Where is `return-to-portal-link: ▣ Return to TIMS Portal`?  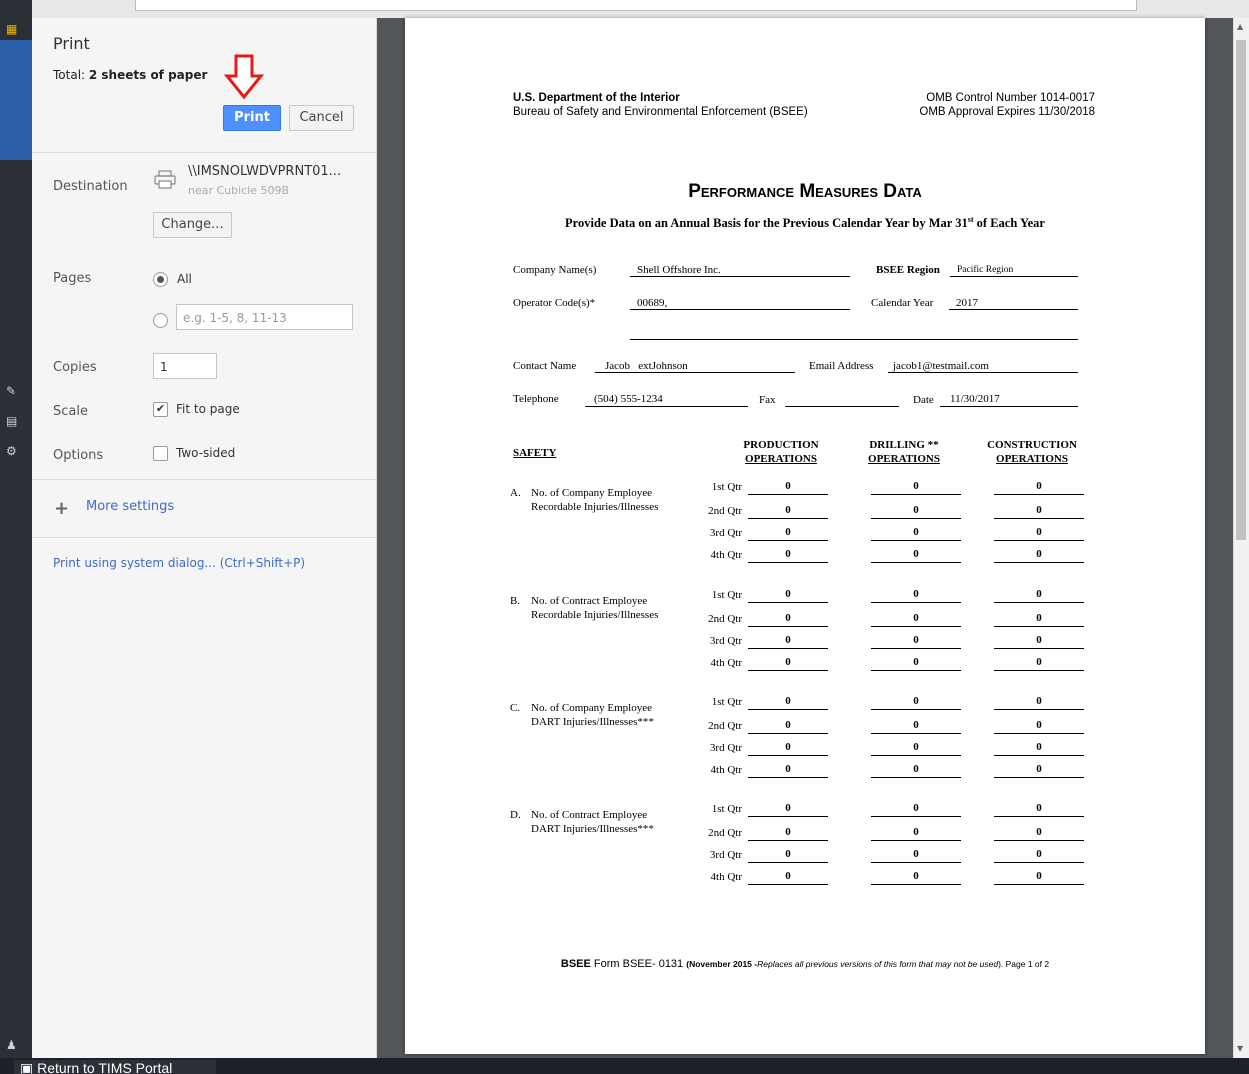
return-to-portal-link: ▣ Return to TIMS Portal is located at coordinates (115, 1067).